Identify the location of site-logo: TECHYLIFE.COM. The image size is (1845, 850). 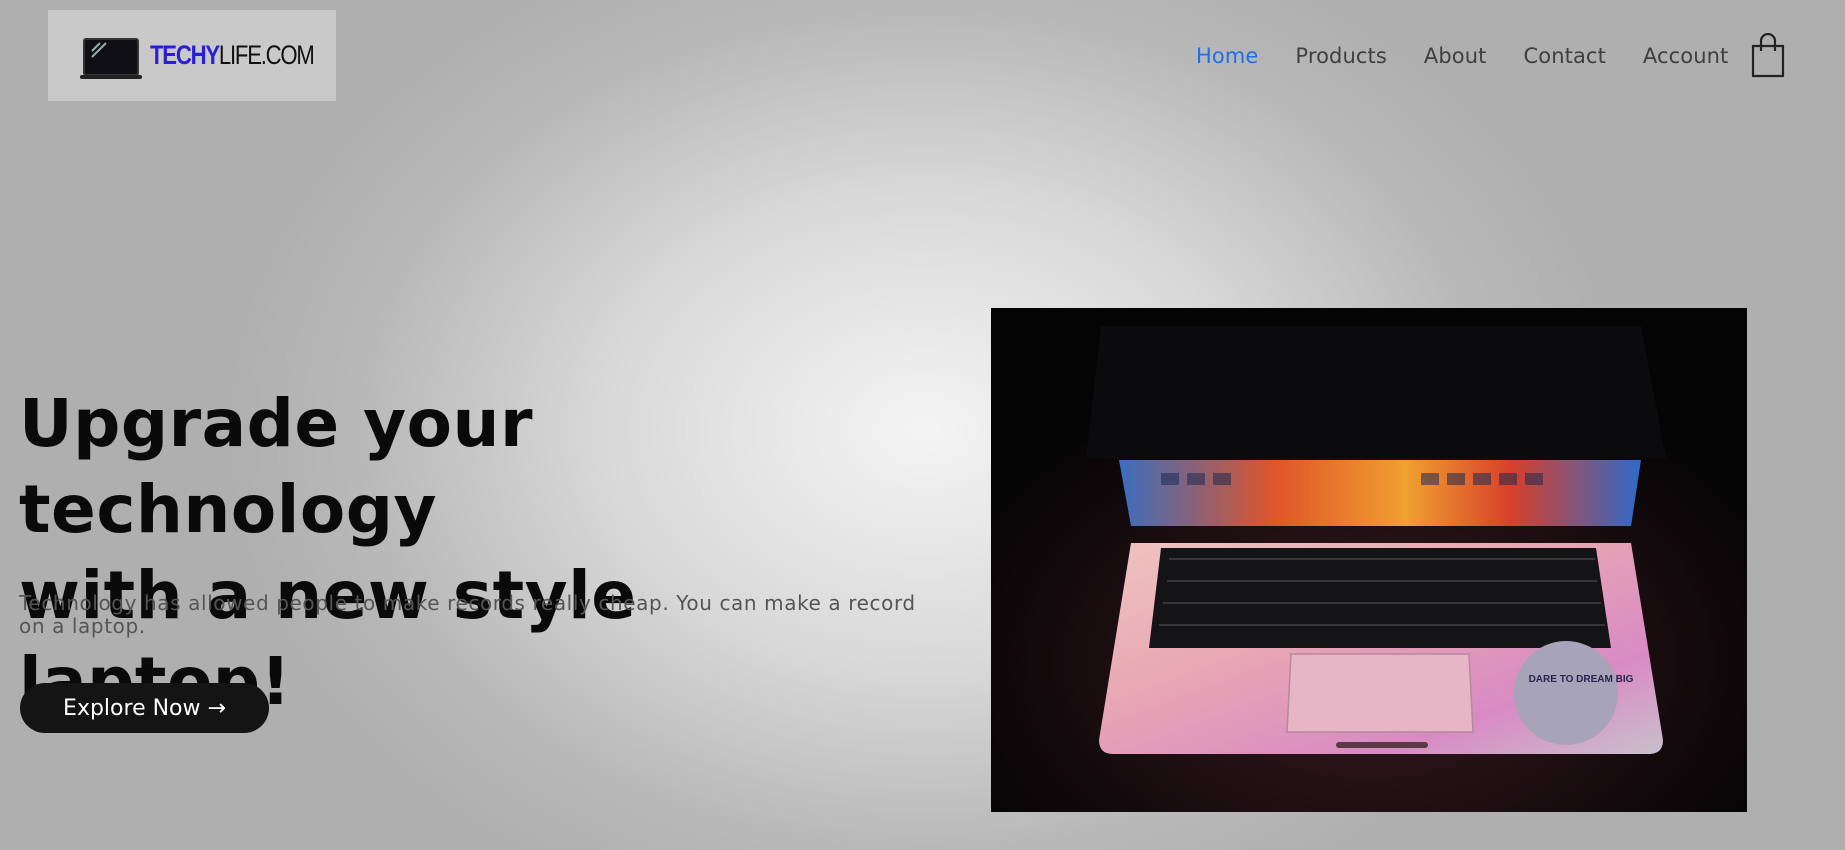
(192, 55).